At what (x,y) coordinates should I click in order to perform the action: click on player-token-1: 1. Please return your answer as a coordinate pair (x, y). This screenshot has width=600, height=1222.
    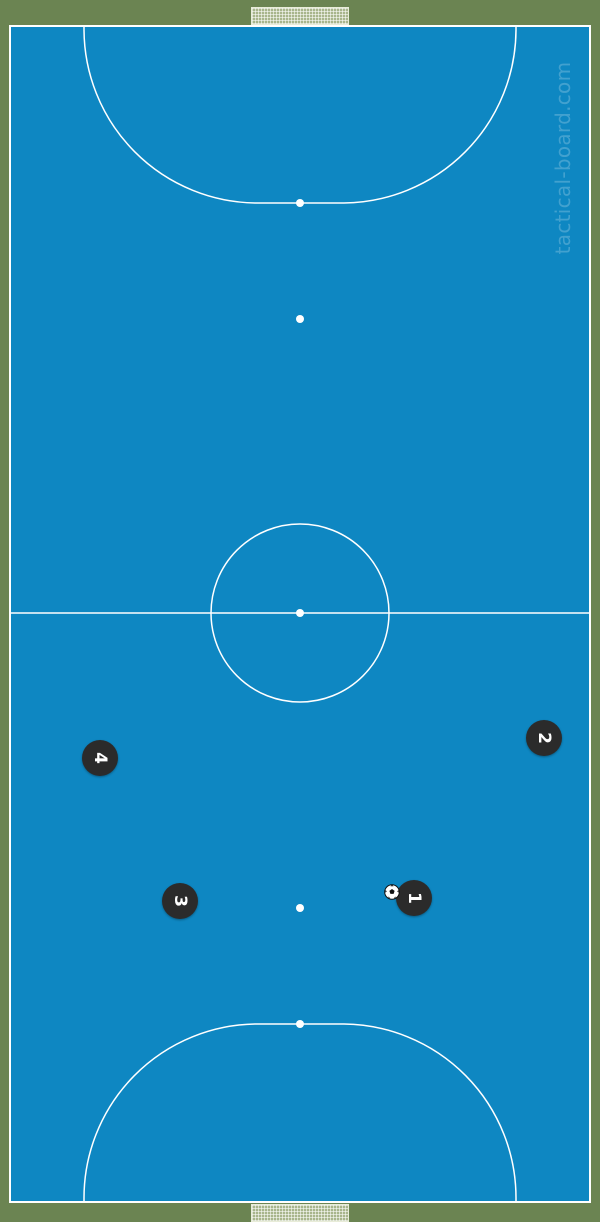
    Looking at the image, I should click on (414, 898).